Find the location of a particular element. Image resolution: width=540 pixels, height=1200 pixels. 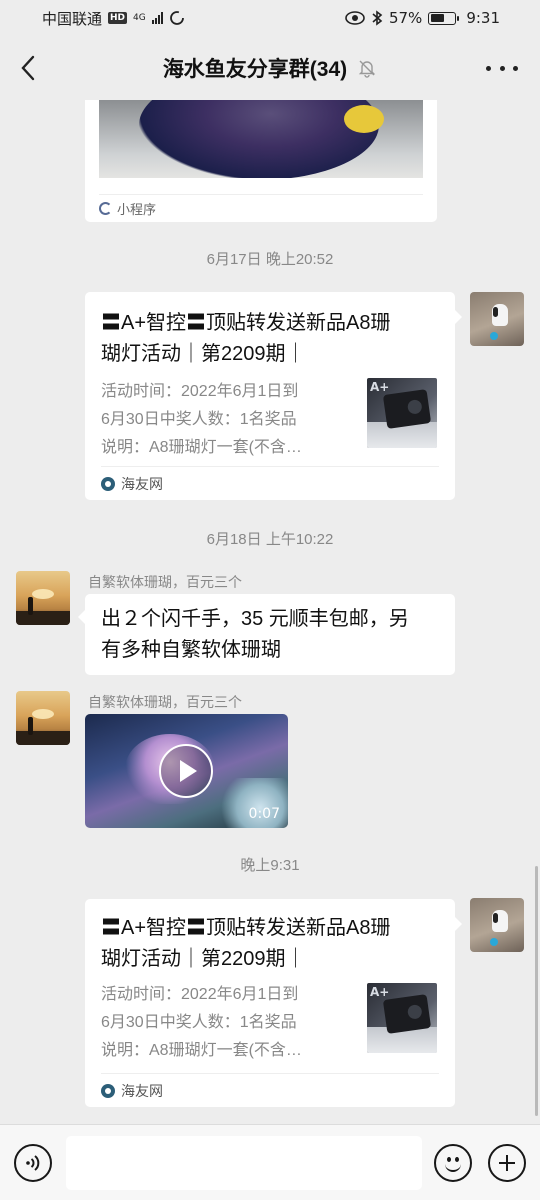

mini-program-image is located at coordinates (261, 139).